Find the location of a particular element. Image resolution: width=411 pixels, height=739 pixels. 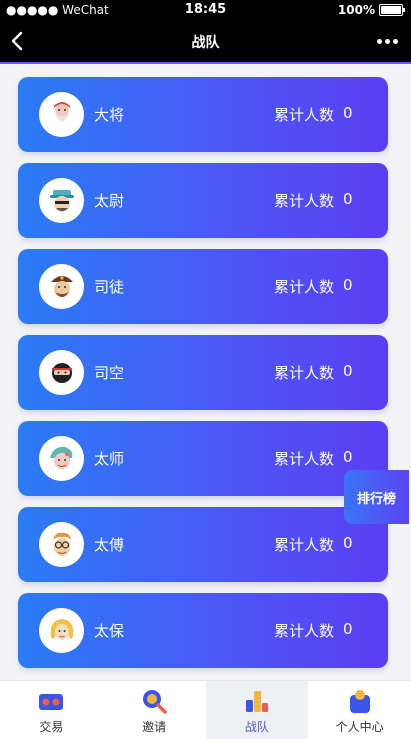

leaderboard-button: 排行榜 is located at coordinates (376, 497).